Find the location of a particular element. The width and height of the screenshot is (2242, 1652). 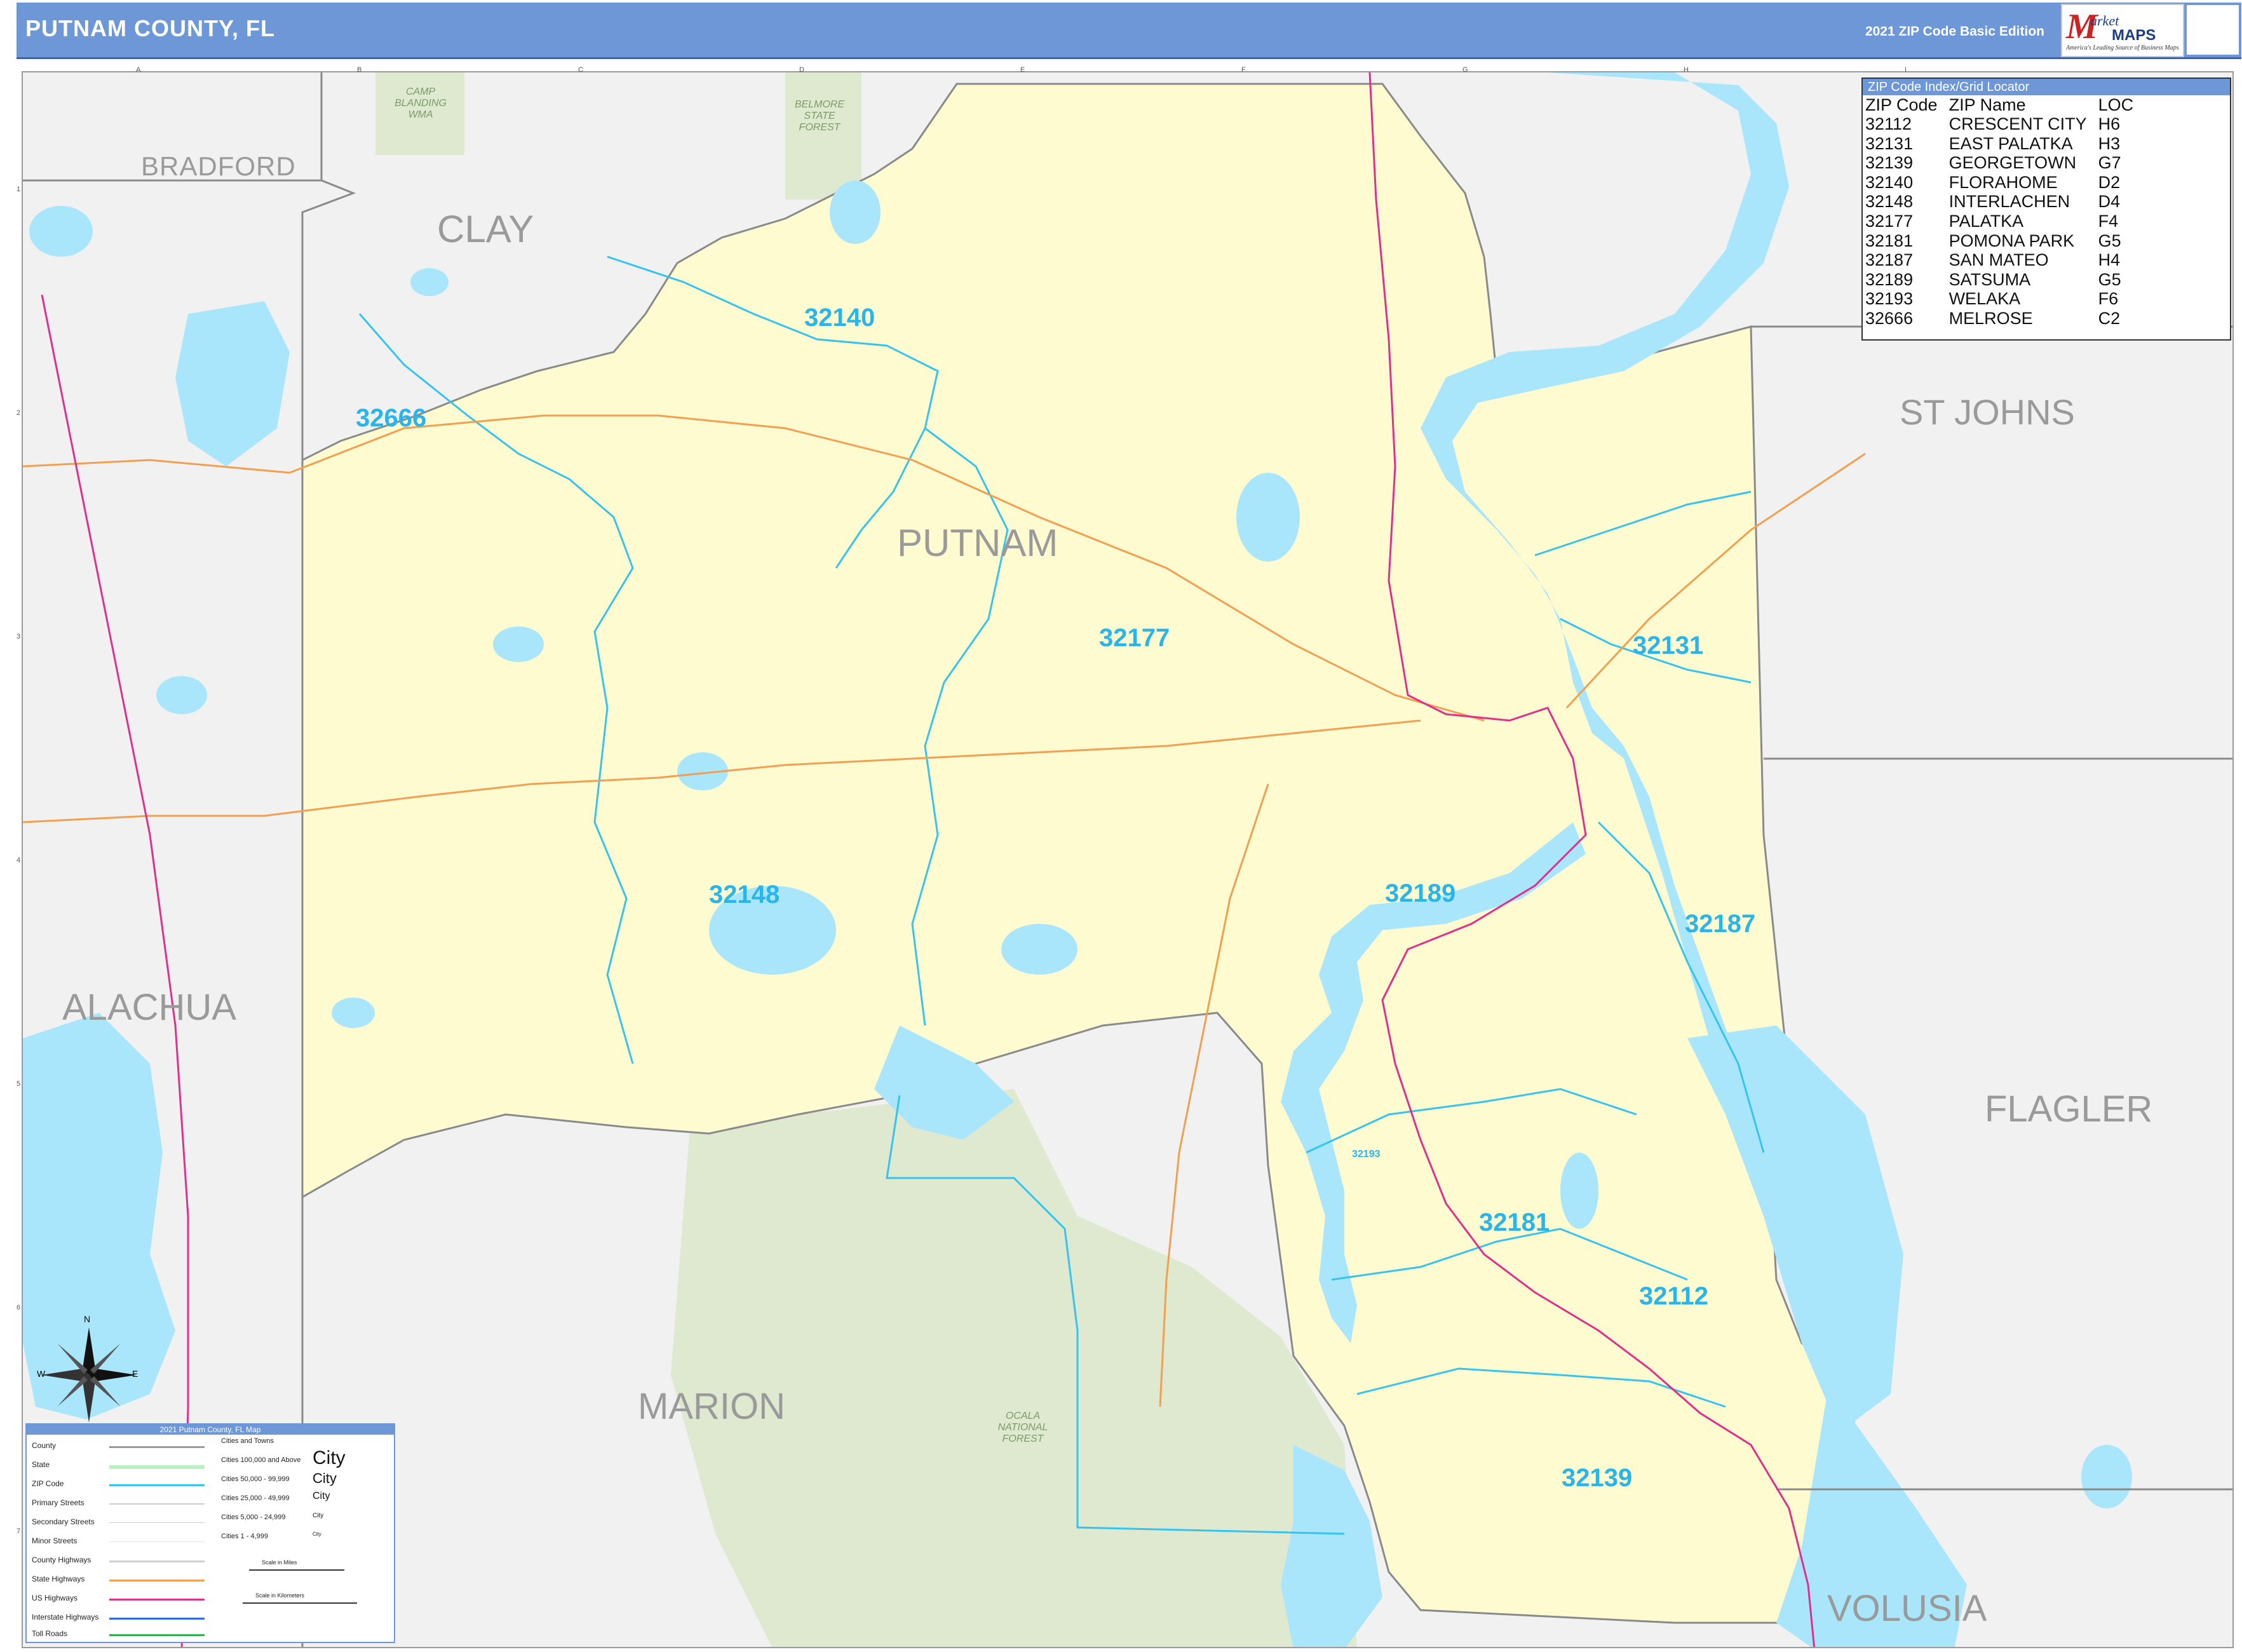

zip-label-32139: 32139 is located at coordinates (1597, 1479).